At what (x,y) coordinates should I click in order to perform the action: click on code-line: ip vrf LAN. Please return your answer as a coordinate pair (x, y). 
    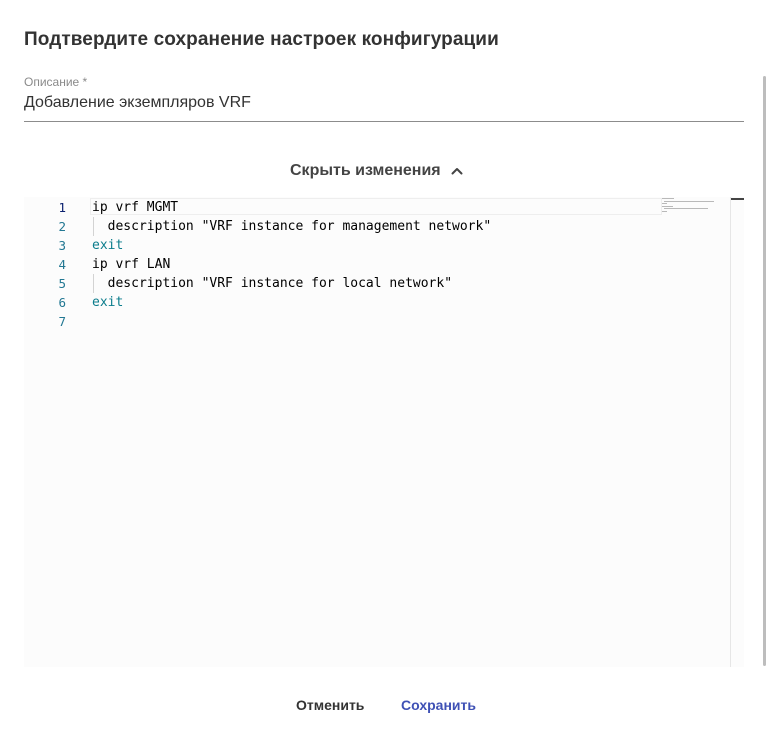
    Looking at the image, I should click on (131, 264).